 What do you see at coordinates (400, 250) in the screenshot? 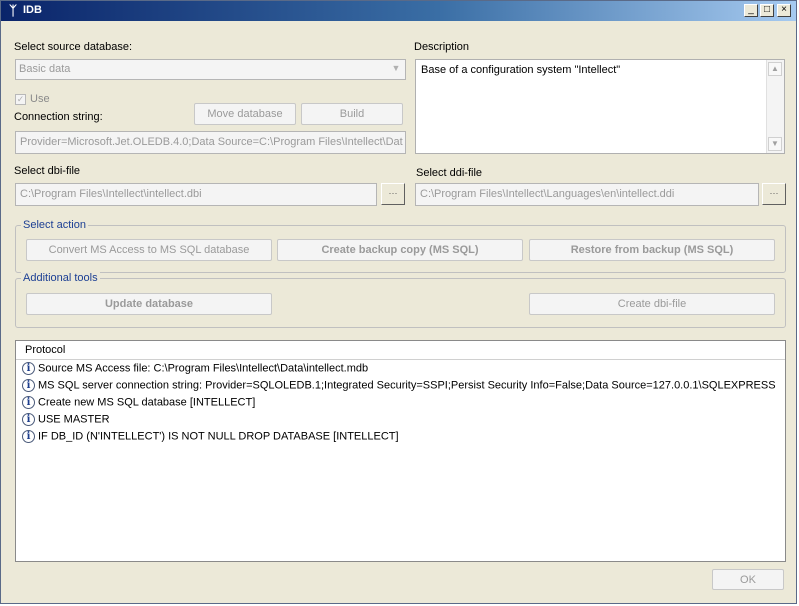
I see `create-backup-button: Create backup copy (MS SQL)` at bounding box center [400, 250].